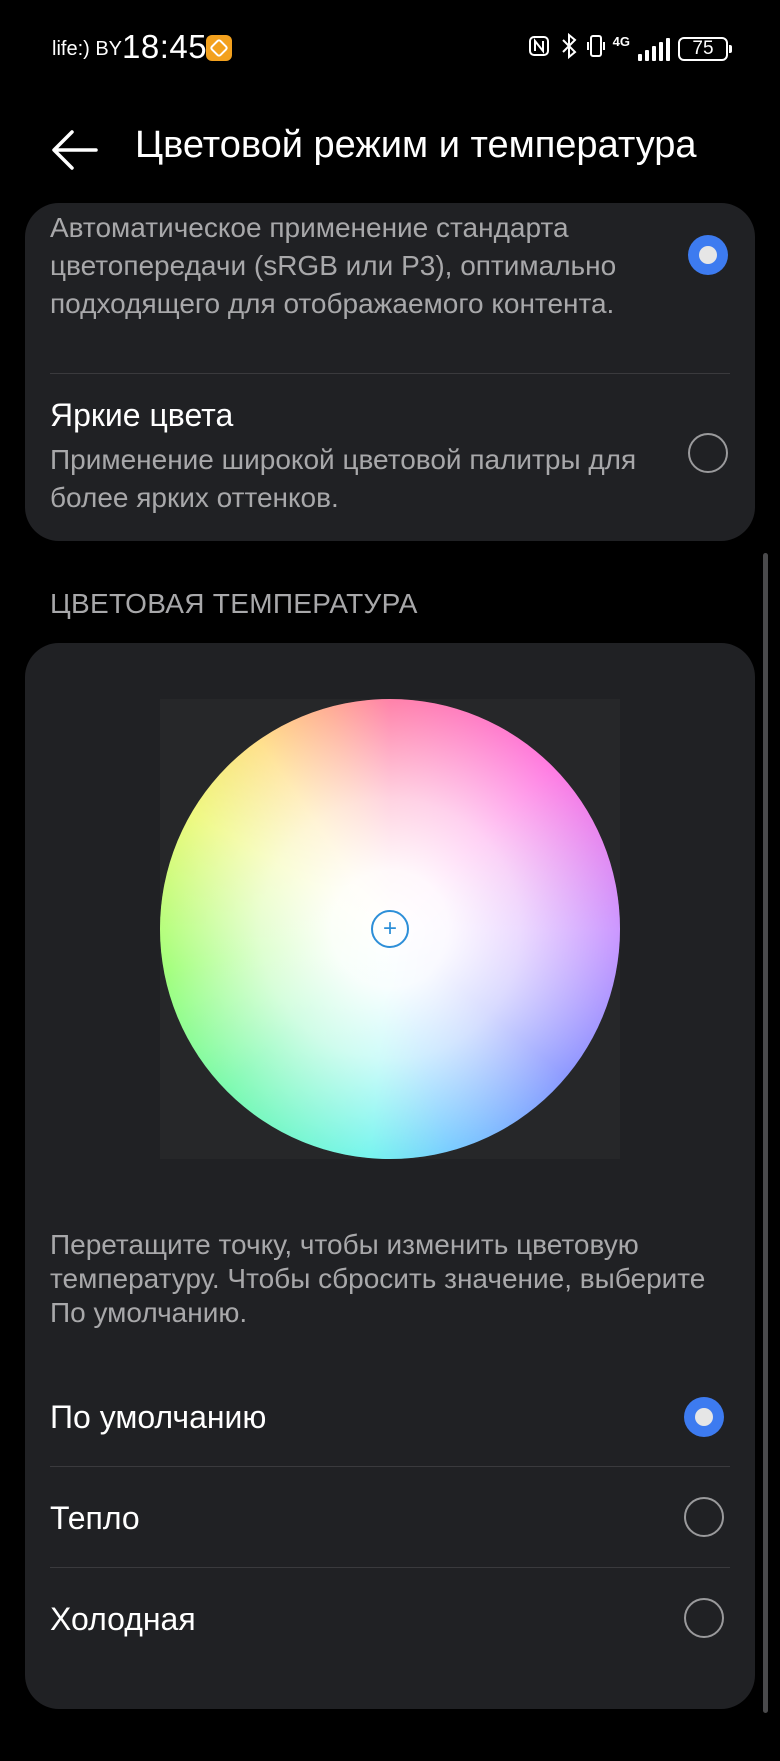  What do you see at coordinates (765, 1133) in the screenshot?
I see `scrollbar` at bounding box center [765, 1133].